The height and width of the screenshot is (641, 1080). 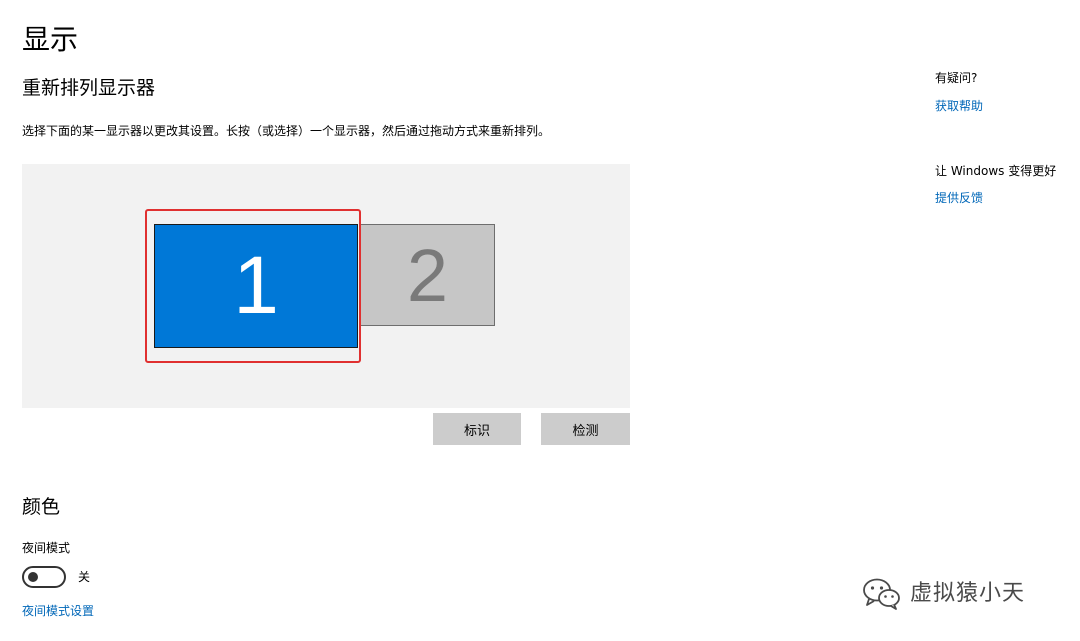 What do you see at coordinates (956, 78) in the screenshot?
I see `help-title: 有疑问?` at bounding box center [956, 78].